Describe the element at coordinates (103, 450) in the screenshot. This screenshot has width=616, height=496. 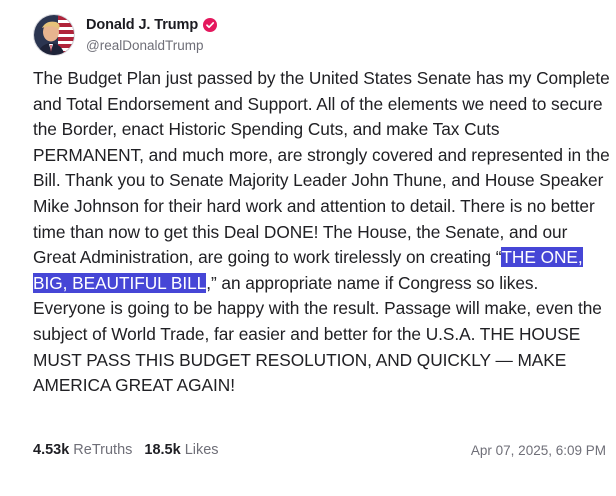
I see `retruths-label: ReTruths` at that location.